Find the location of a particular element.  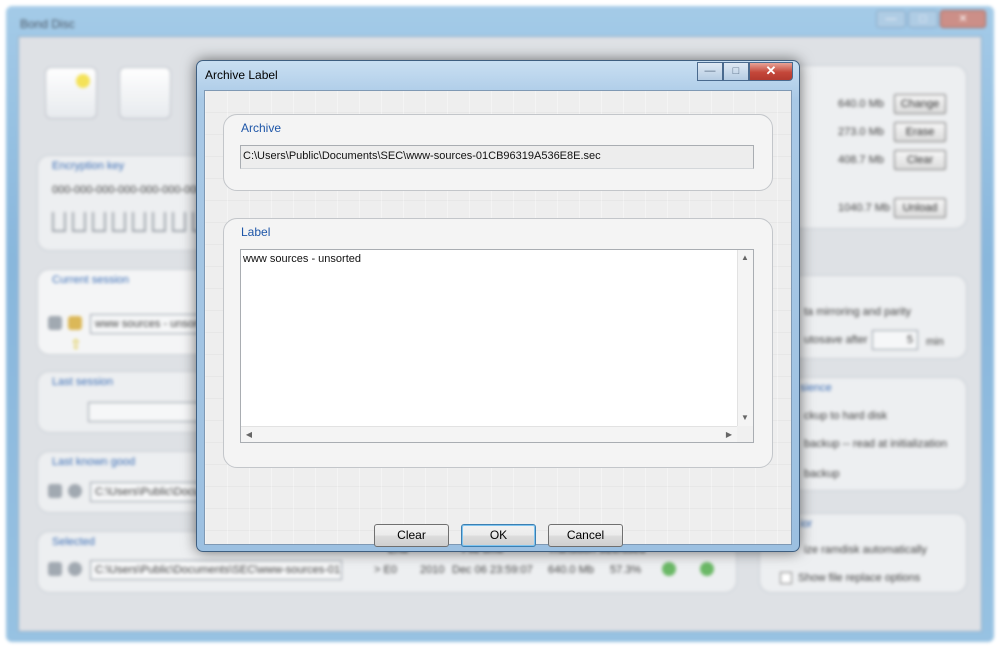

scroll-up-icon: ▲ is located at coordinates (745, 258).